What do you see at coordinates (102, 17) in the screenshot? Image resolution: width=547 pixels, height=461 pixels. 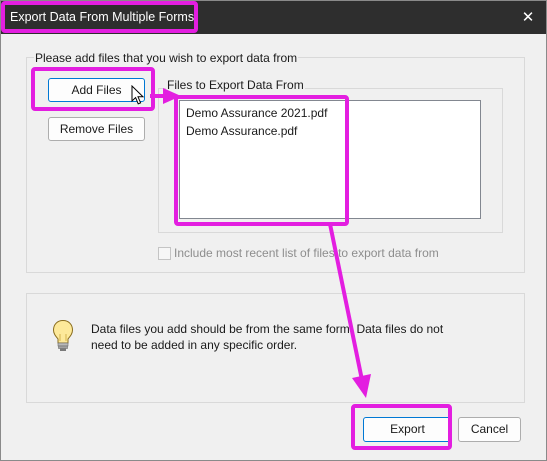 I see `window-title: Export Data From Multiple Forms` at bounding box center [102, 17].